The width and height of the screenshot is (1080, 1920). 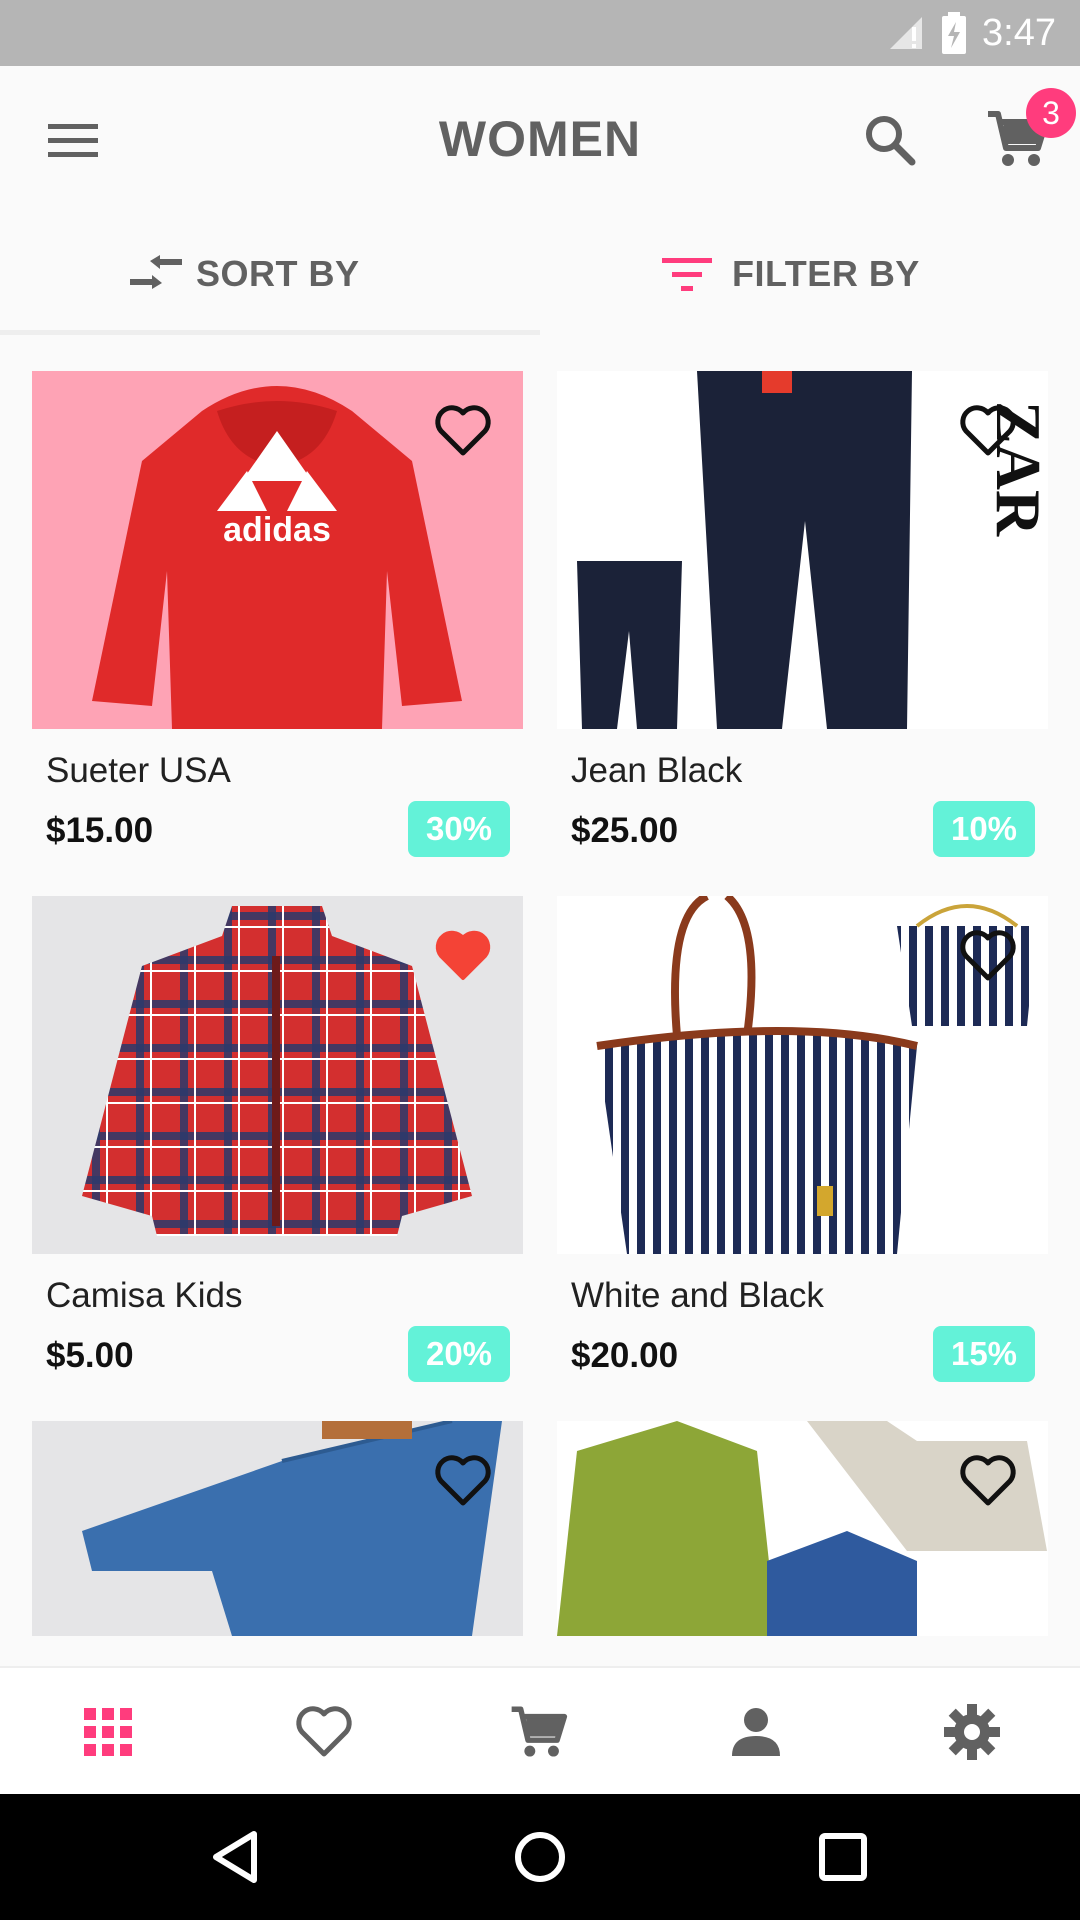 I want to click on tab-indicator, so click(x=270, y=332).